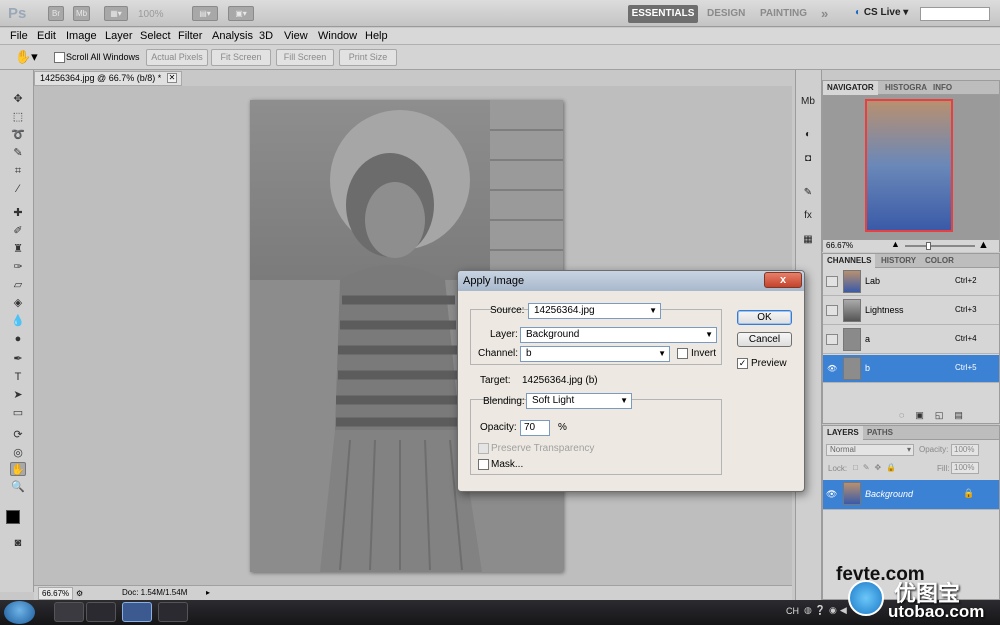  What do you see at coordinates (911, 282) in the screenshot?
I see `channel-row-lab: Lab Ctrl+2` at bounding box center [911, 282].